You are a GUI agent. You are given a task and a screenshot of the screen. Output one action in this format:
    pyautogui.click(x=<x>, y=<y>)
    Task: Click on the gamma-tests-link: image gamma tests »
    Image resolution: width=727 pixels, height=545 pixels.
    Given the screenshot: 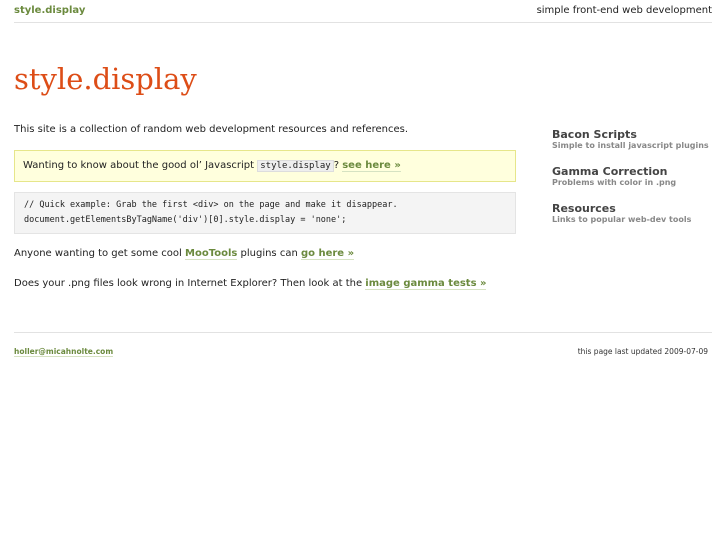 What is the action you would take?
    pyautogui.click(x=426, y=284)
    